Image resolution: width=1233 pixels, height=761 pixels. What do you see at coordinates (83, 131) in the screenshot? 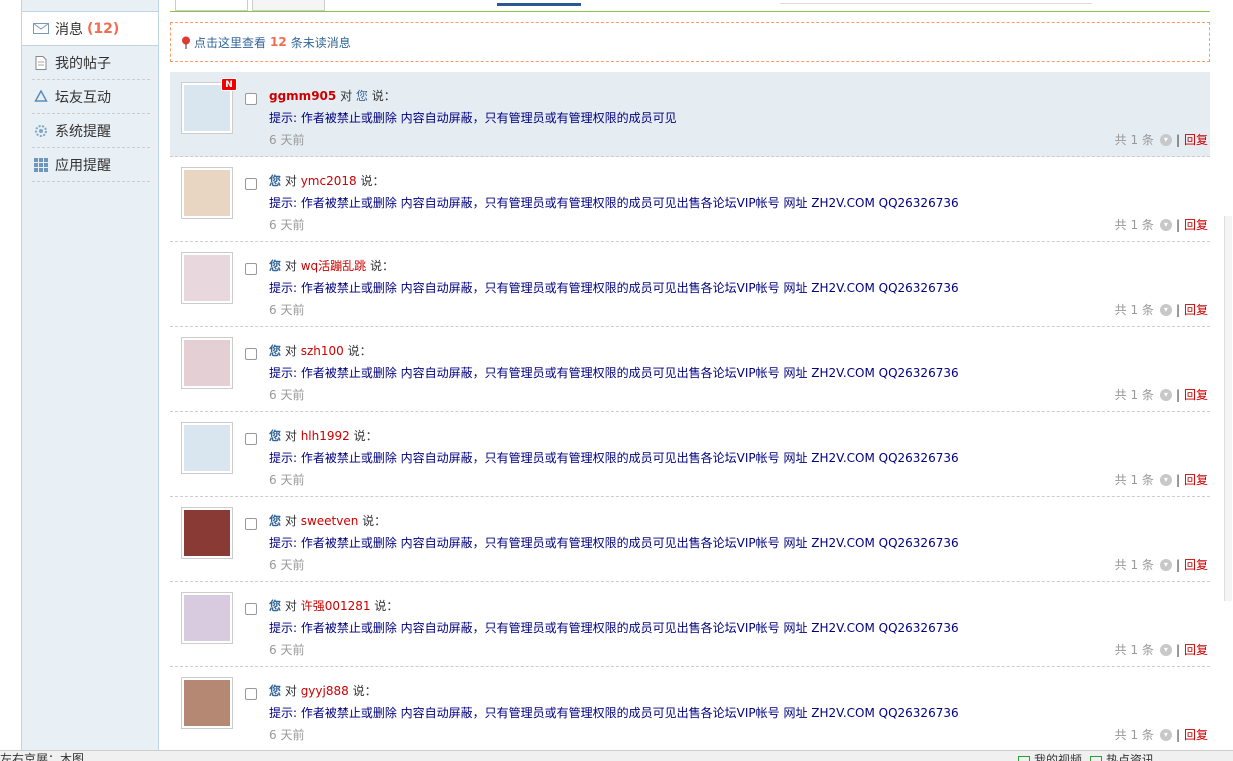
I see `sidebar-item-label: 系统提醒` at bounding box center [83, 131].